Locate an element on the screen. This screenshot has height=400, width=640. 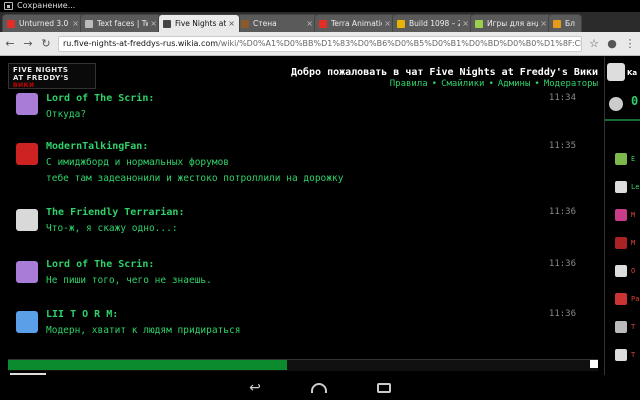
message-timestamp: 11:34 is located at coordinates (562, 98).